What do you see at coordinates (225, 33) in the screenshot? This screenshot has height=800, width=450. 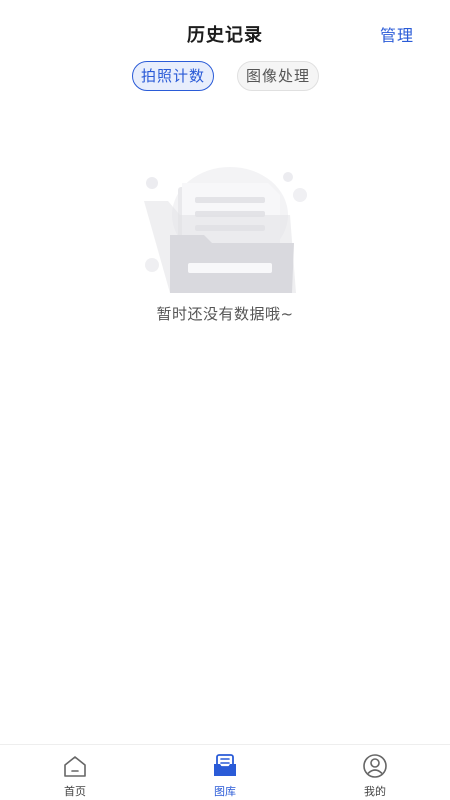 I see `header: 历史记录 管理` at bounding box center [225, 33].